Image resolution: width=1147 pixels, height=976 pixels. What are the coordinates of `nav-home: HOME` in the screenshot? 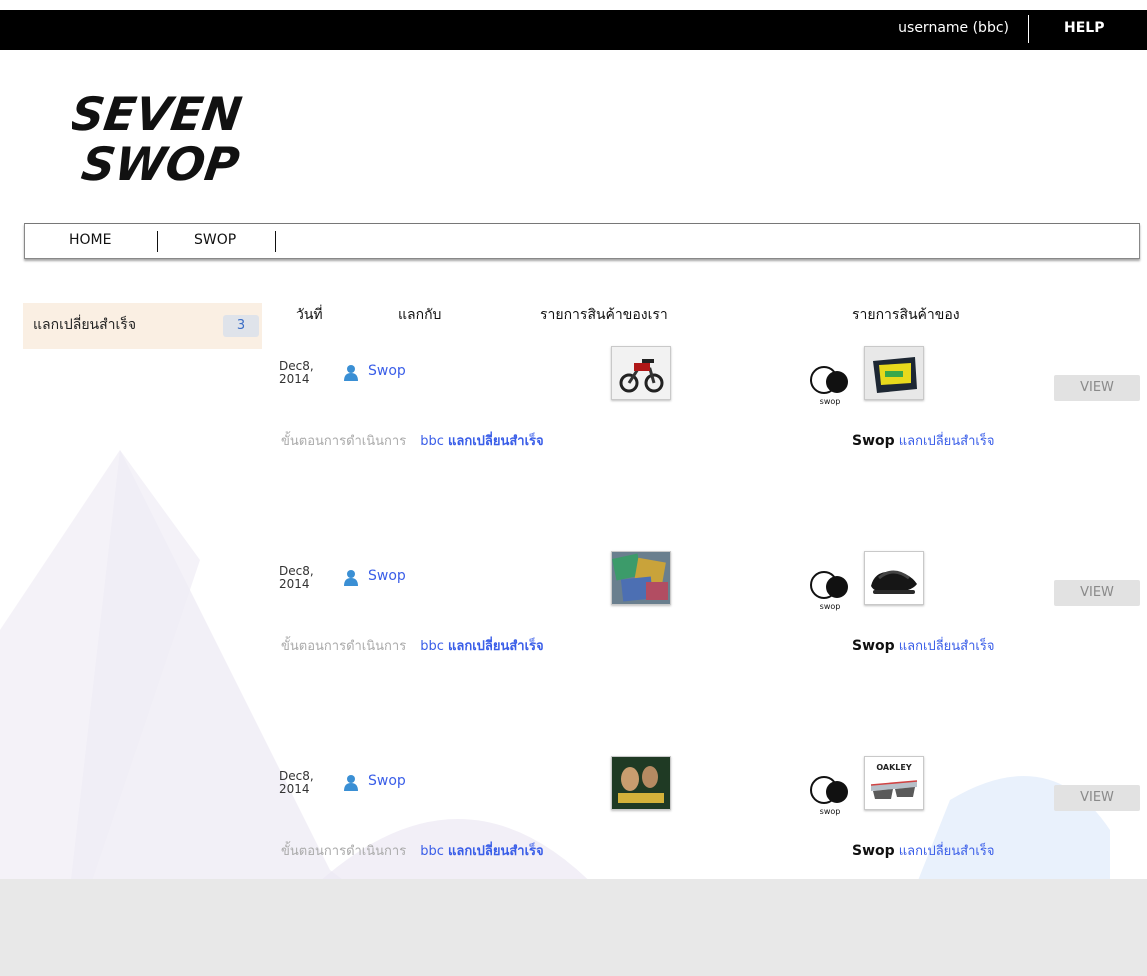 It's located at (90, 241).